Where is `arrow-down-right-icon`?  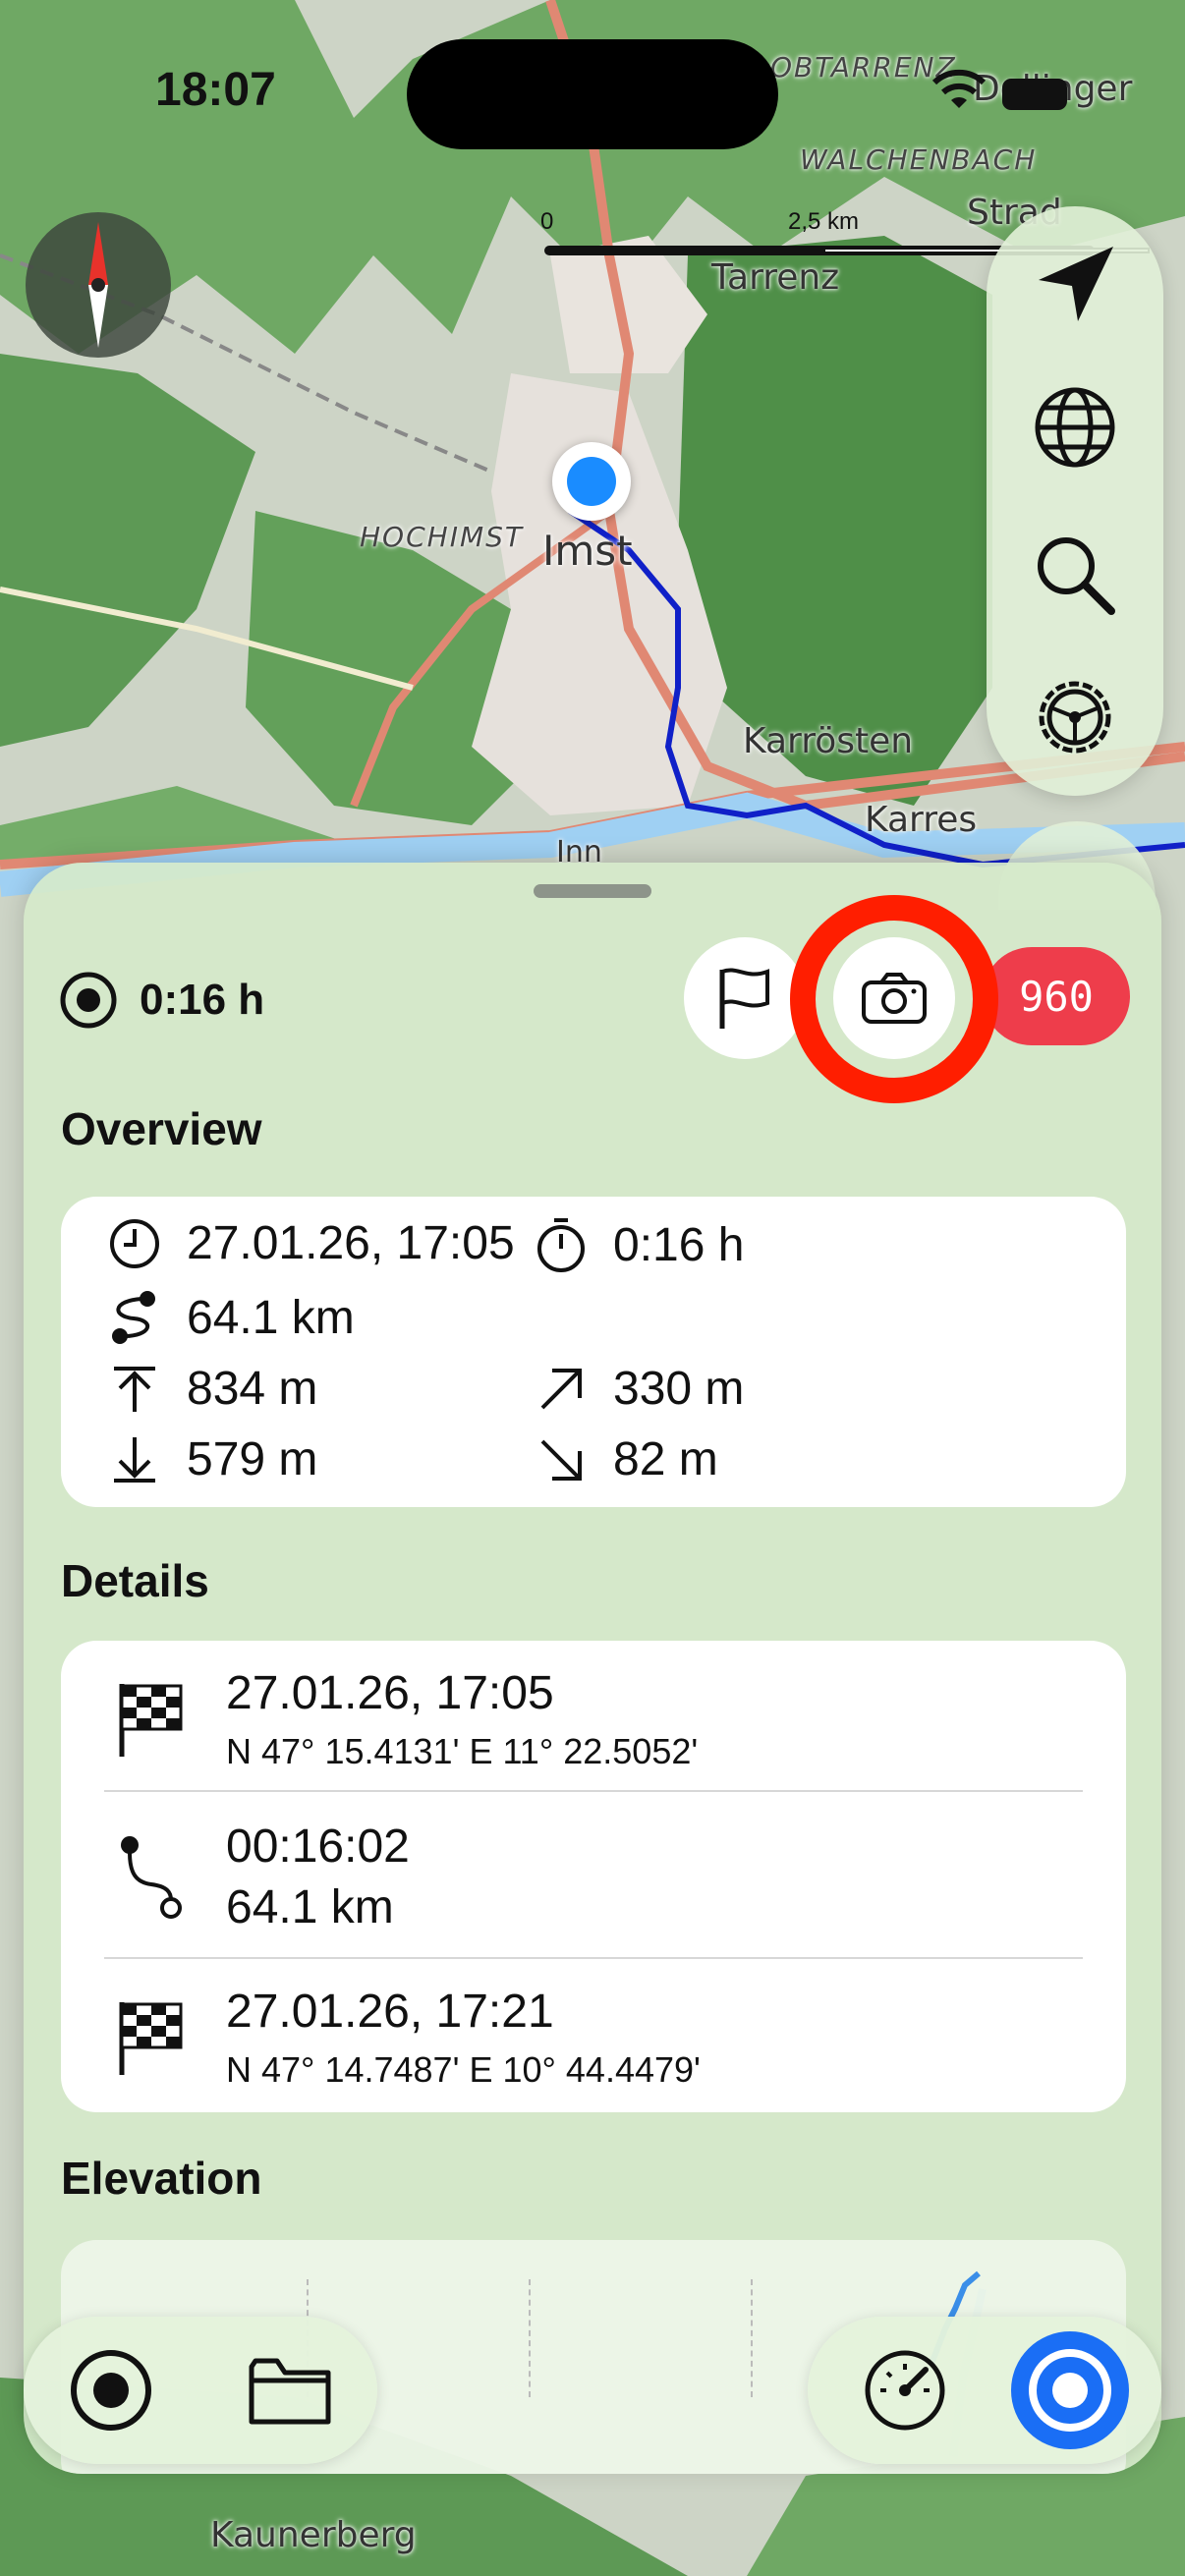 arrow-down-right-icon is located at coordinates (561, 1460).